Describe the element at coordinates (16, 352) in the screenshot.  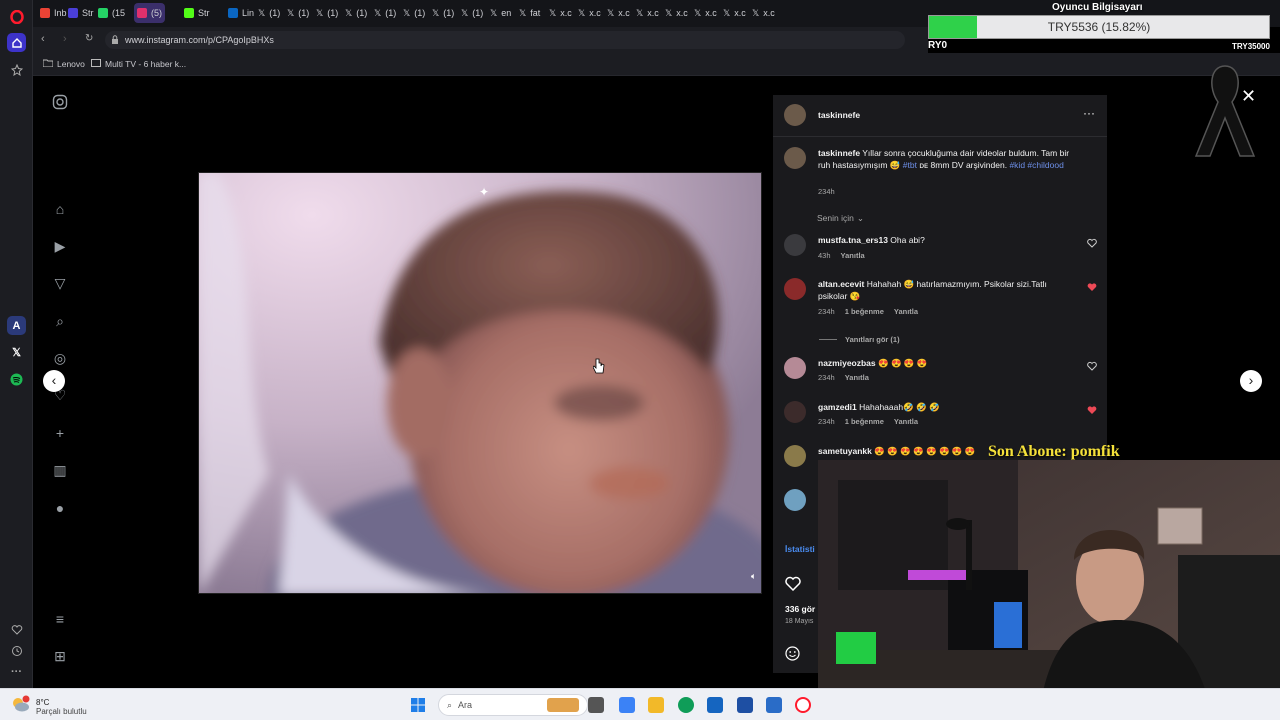
I see `x-twitter-icon: 𝕏` at that location.